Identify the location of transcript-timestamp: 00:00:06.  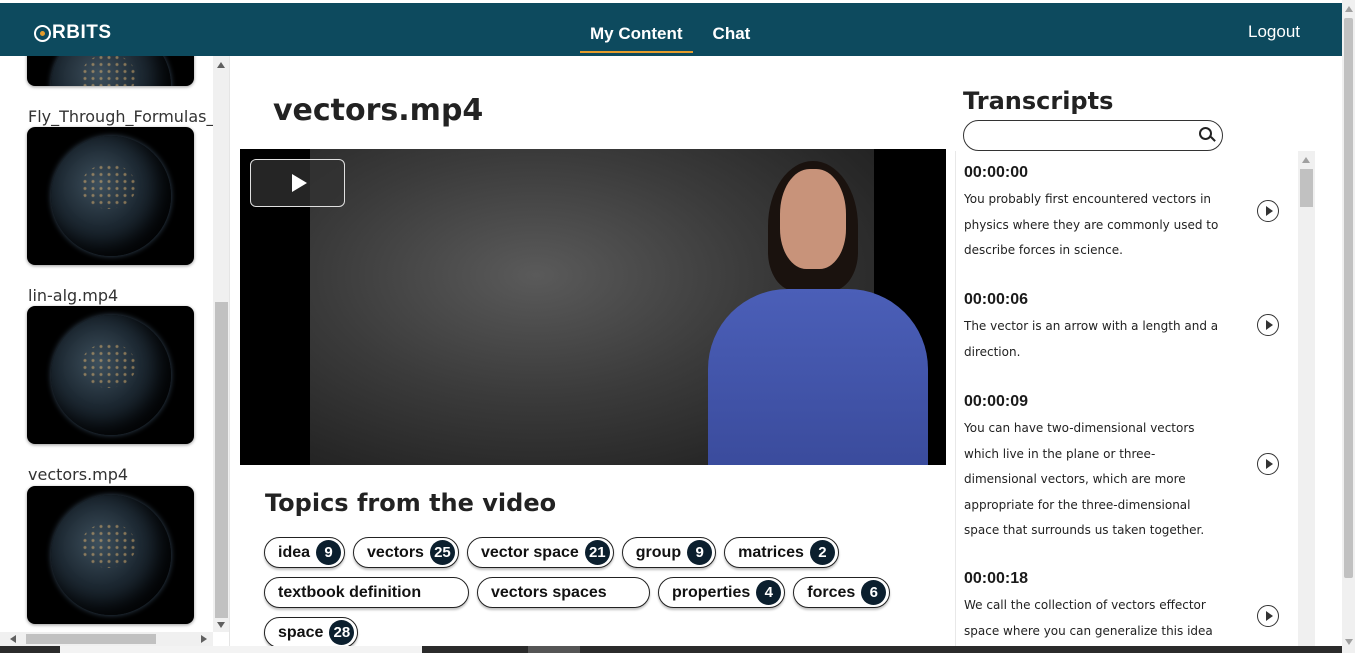
(996, 299).